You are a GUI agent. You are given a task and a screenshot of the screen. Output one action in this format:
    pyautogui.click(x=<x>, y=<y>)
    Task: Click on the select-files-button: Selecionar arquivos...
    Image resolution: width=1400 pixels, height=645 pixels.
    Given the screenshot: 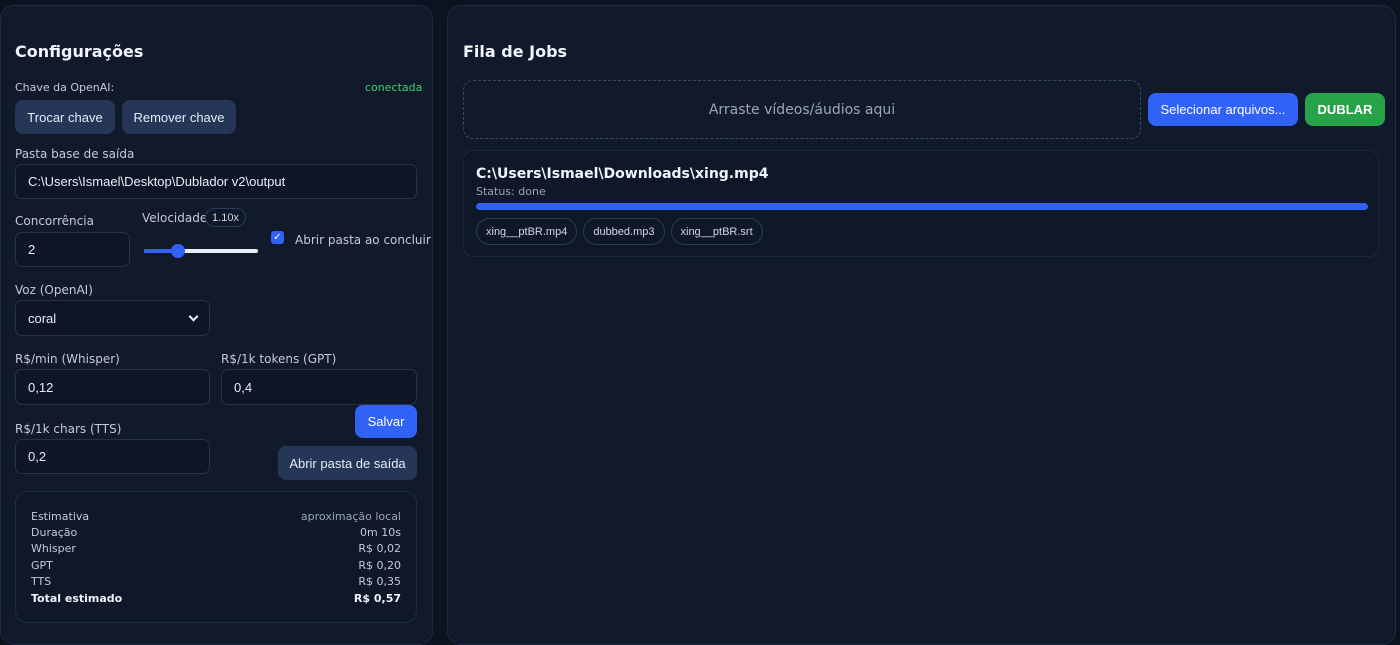 What is the action you would take?
    pyautogui.click(x=1223, y=109)
    